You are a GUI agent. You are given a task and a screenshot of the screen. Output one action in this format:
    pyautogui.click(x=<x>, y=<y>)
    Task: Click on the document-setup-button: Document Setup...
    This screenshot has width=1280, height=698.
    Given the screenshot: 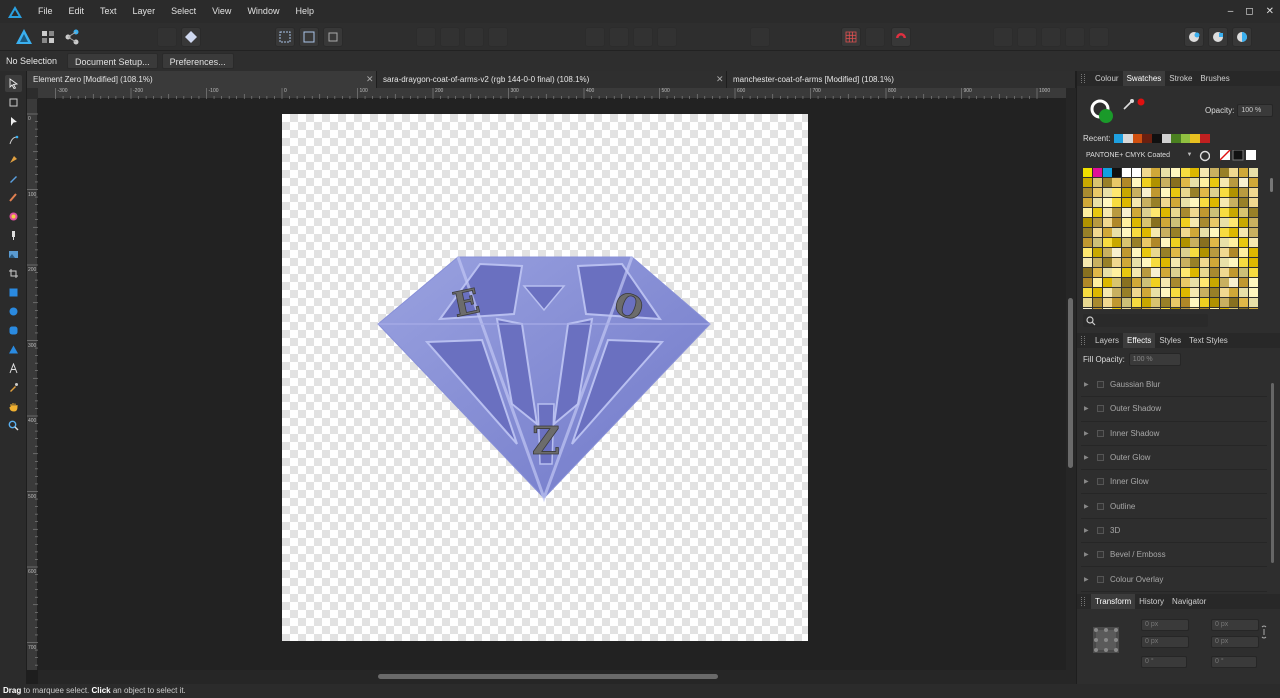 What is the action you would take?
    pyautogui.click(x=112, y=61)
    